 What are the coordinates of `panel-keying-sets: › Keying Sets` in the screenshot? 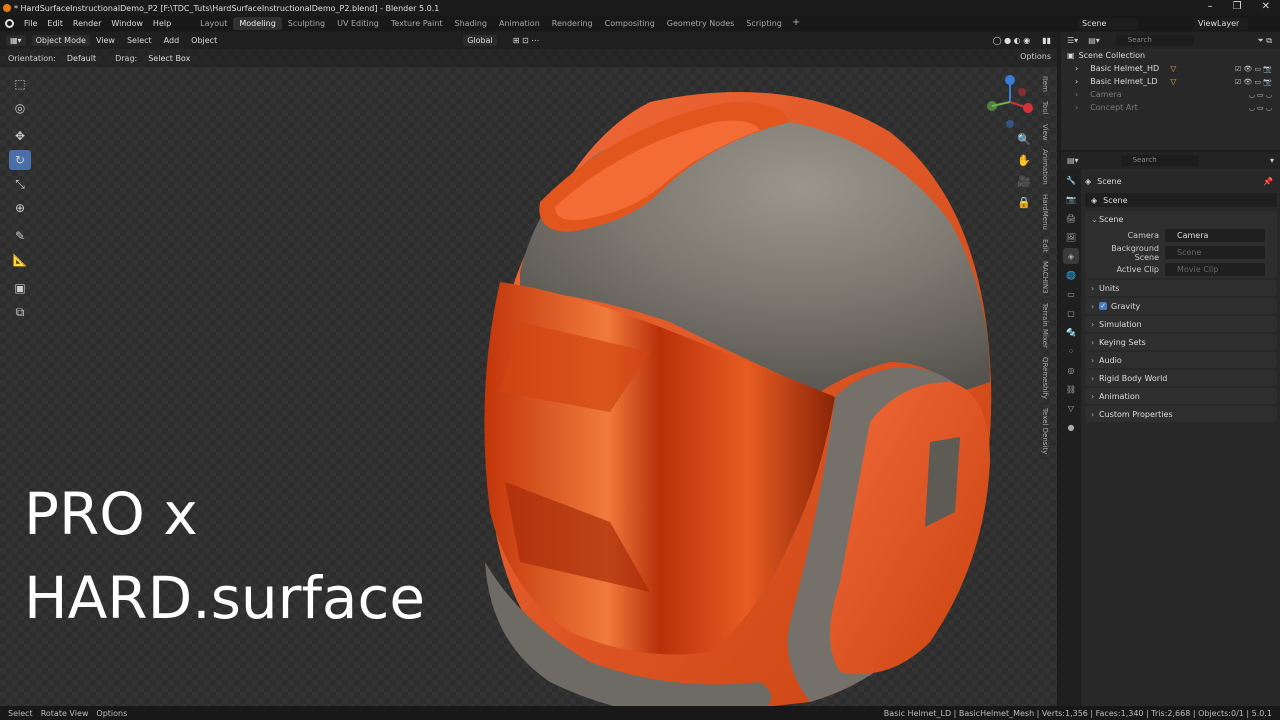 It's located at (1181, 342).